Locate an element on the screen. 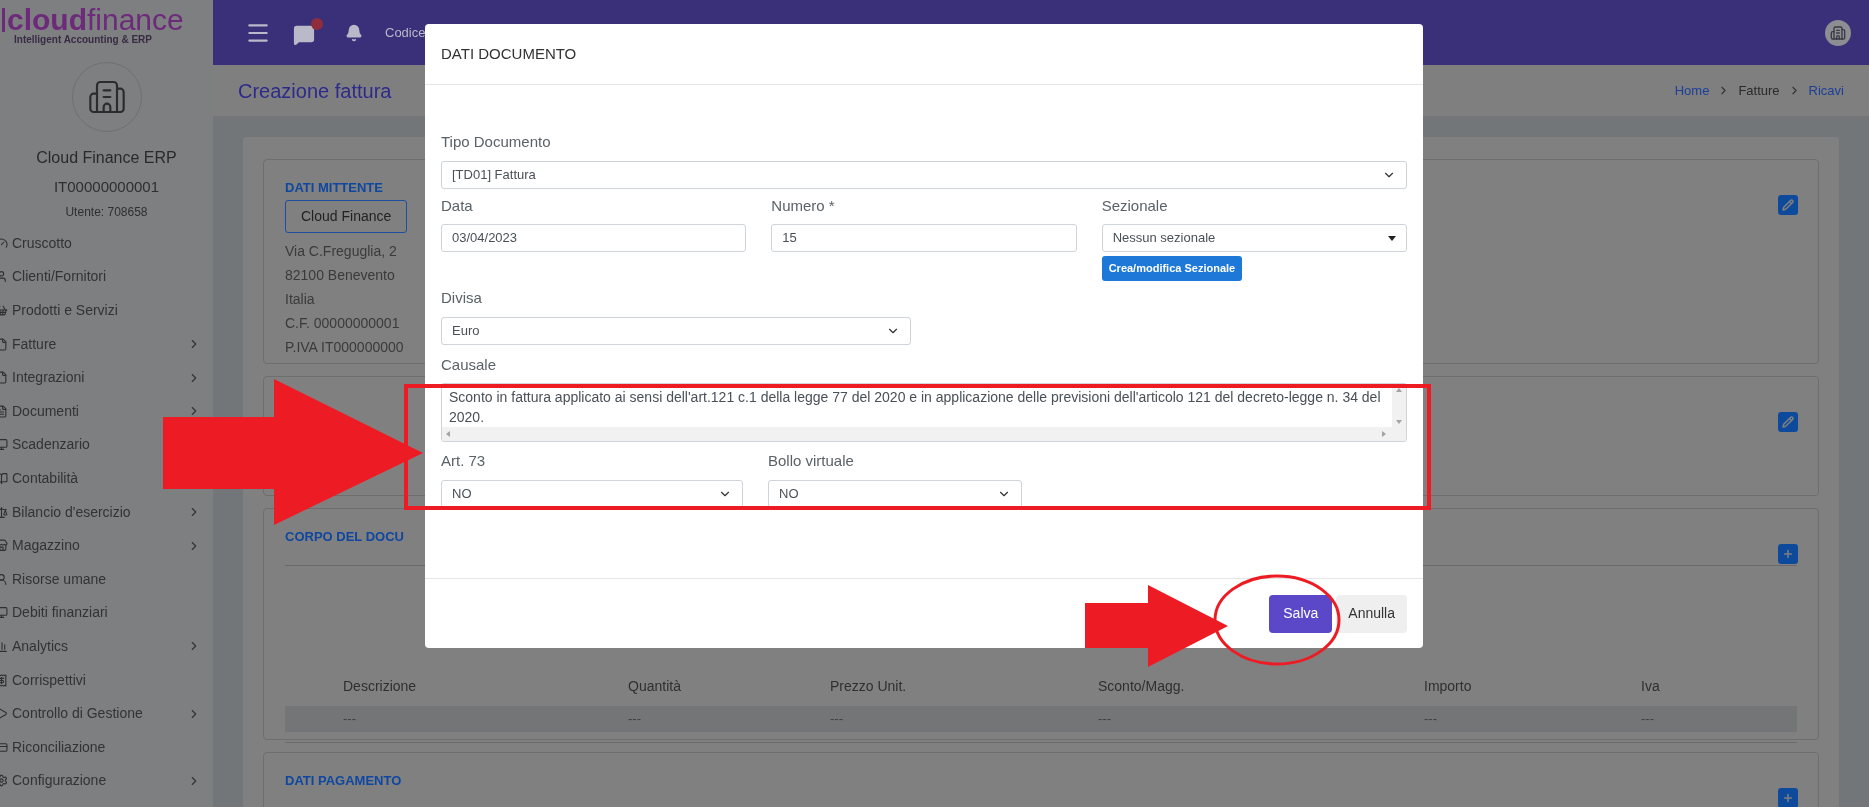  address-line: Via C.Freguglia, 2 is located at coordinates (341, 251).